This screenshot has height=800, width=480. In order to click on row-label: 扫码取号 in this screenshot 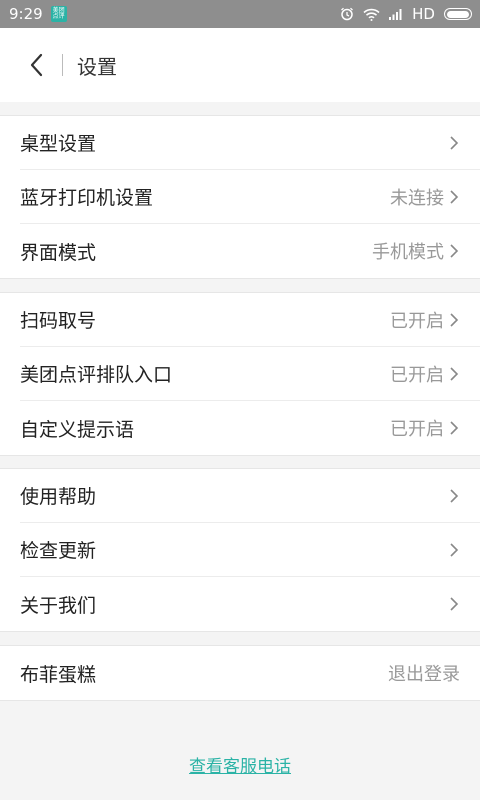, I will do `click(58, 321)`.